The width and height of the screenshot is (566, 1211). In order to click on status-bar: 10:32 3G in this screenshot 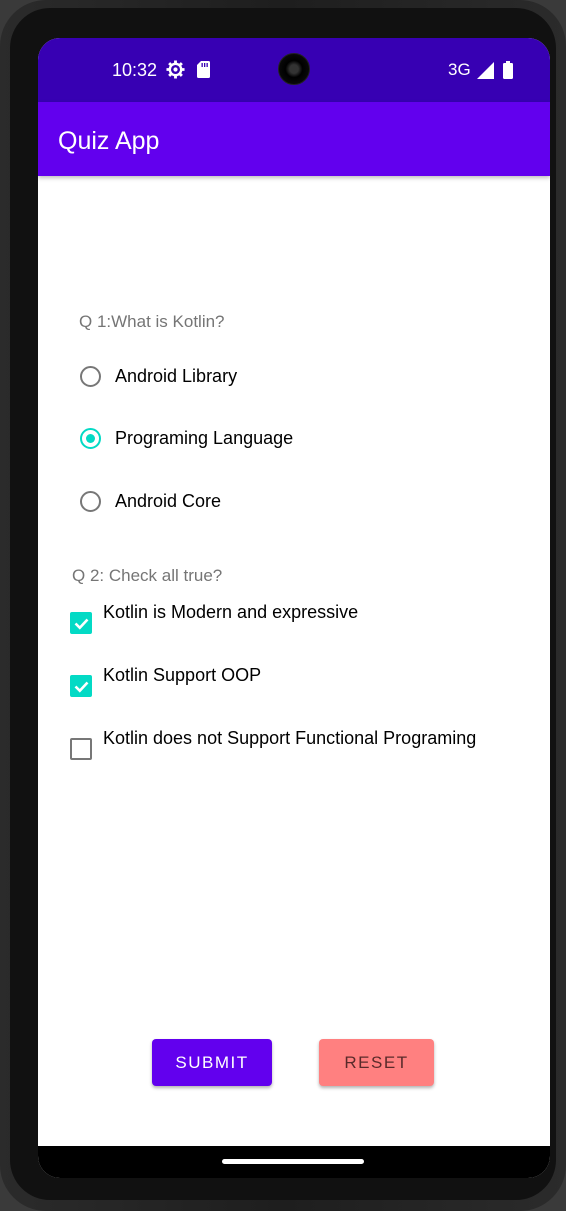, I will do `click(294, 70)`.